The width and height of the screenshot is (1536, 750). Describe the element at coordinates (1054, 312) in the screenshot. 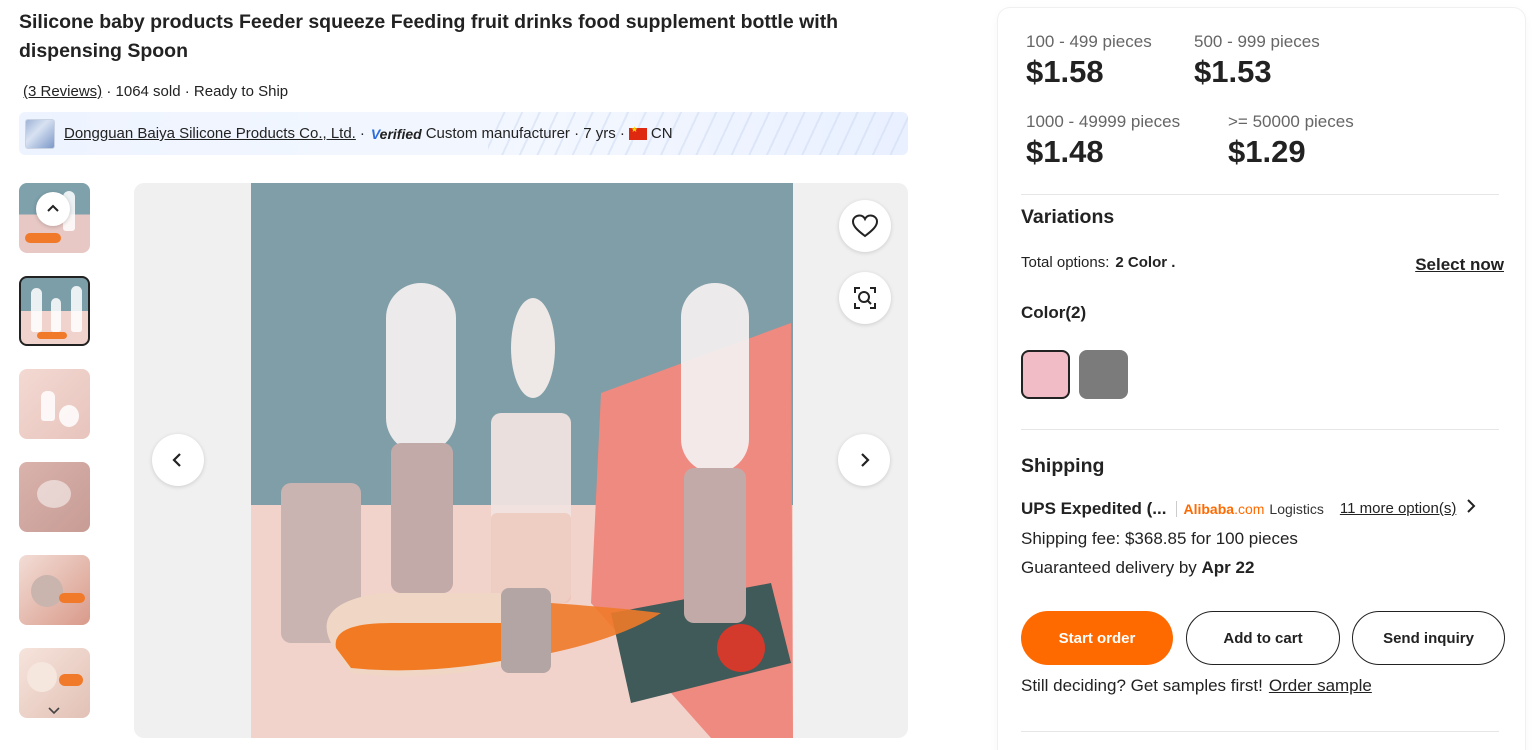

I see `color-title: Color(2)` at that location.